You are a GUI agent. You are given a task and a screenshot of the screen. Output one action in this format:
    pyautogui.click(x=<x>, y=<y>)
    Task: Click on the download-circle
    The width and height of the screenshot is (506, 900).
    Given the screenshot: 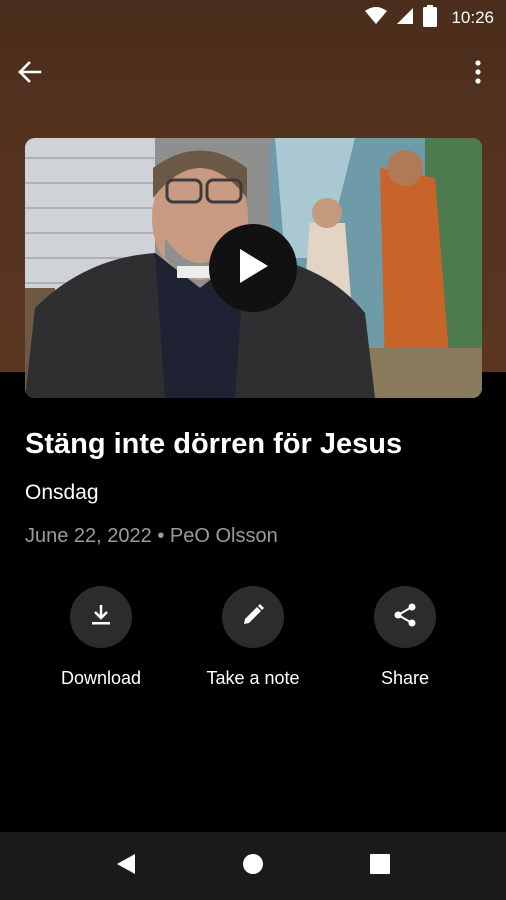 What is the action you would take?
    pyautogui.click(x=101, y=617)
    